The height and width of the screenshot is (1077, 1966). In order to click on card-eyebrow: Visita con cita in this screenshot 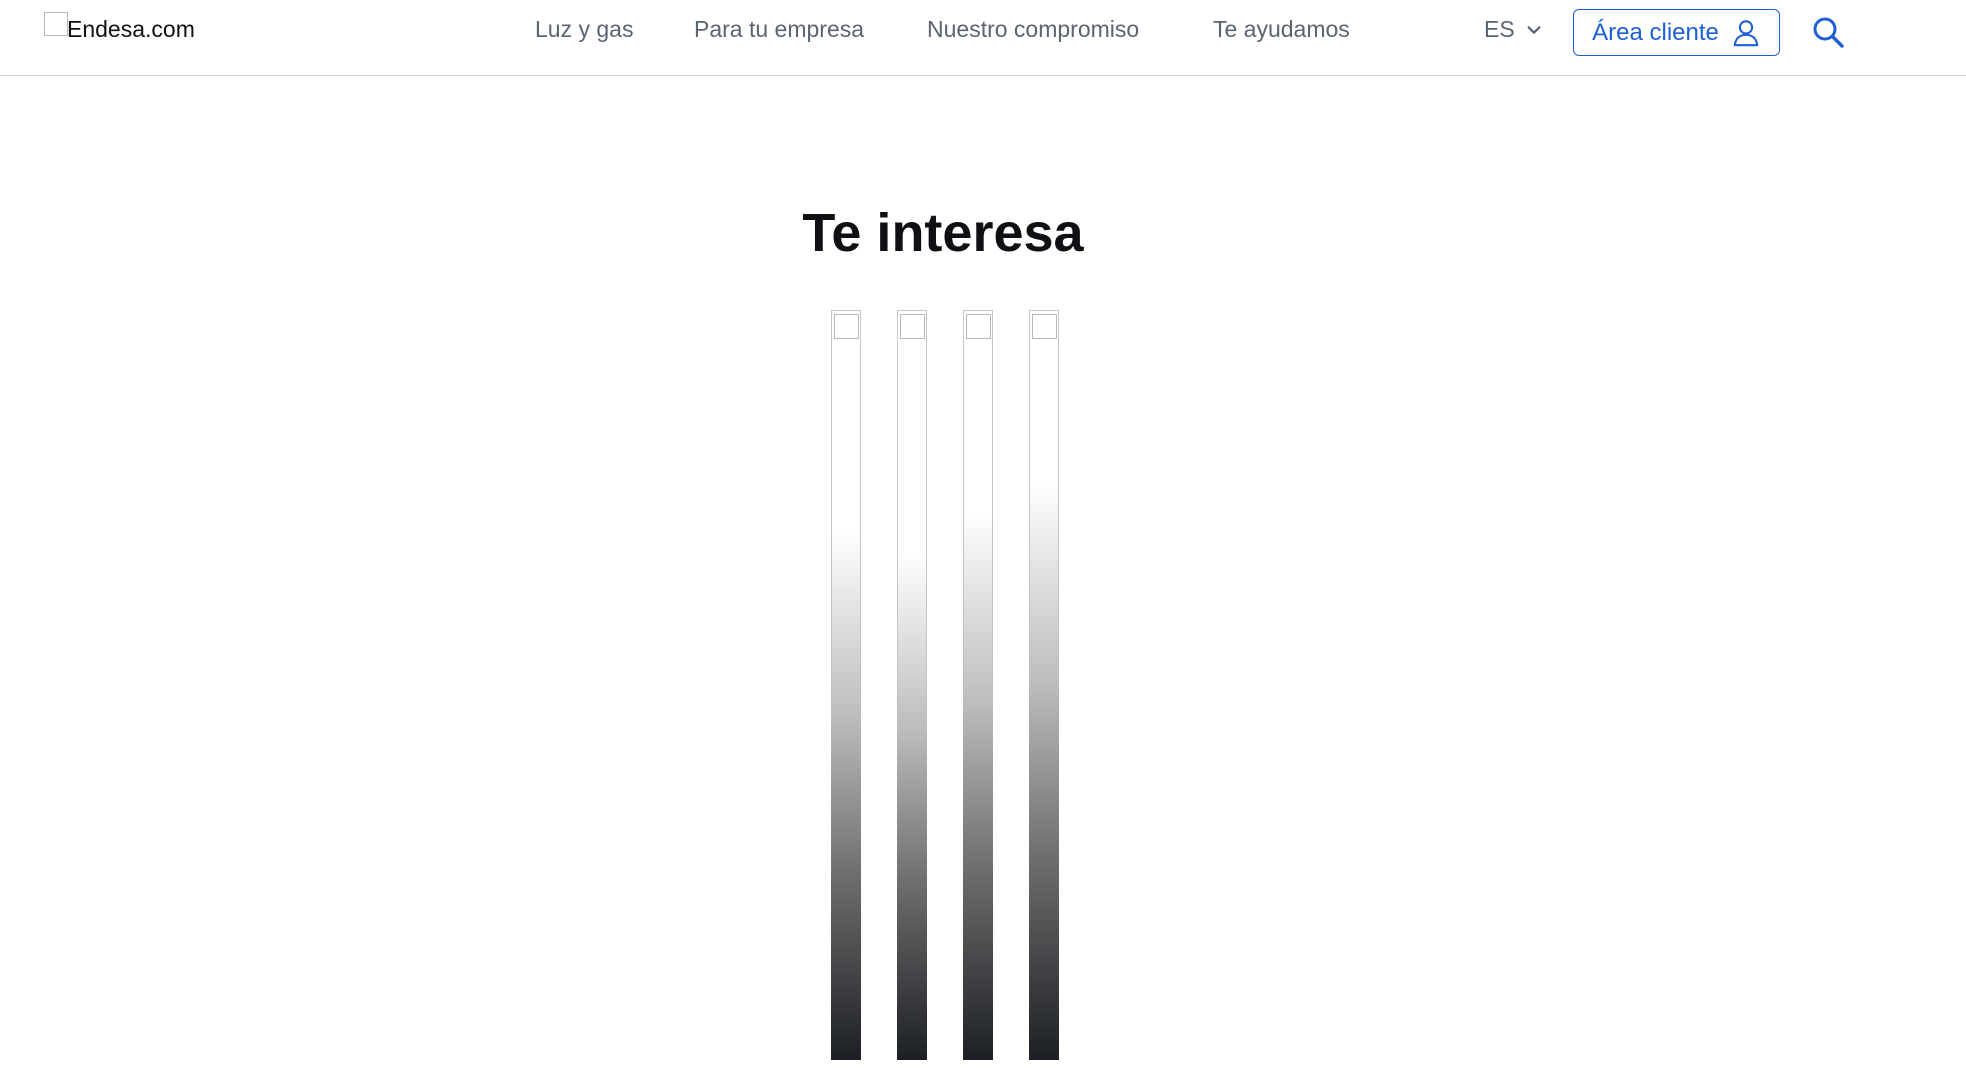, I will do `click(1095, 596)`.